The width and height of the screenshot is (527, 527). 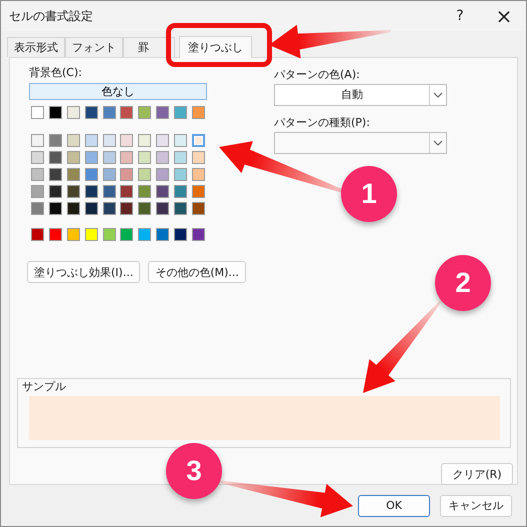 I want to click on dialog-button: OK, so click(x=394, y=505).